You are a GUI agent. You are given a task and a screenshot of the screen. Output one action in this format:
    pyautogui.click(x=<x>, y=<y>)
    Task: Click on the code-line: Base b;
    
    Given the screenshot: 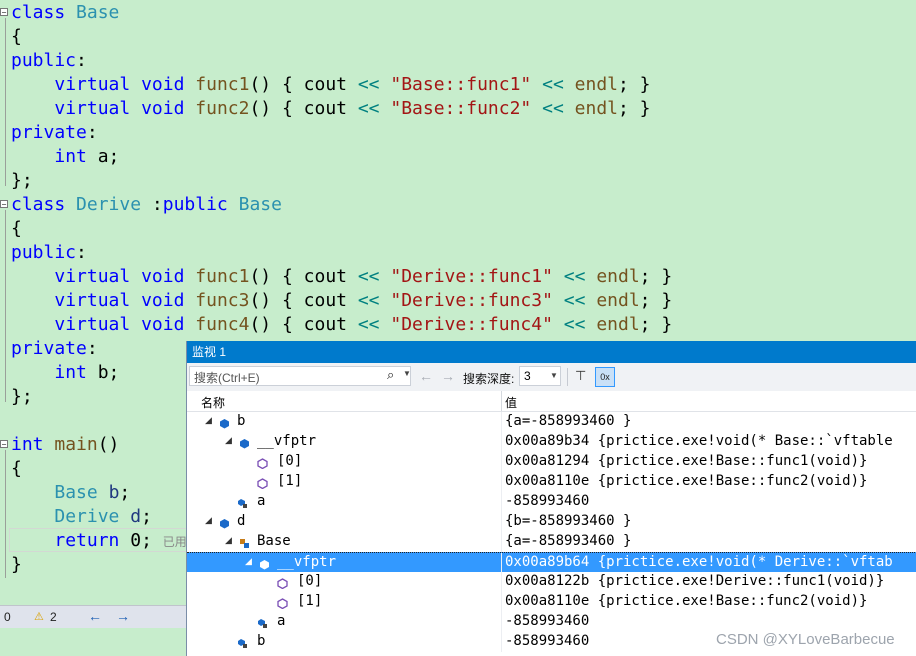 What is the action you would take?
    pyautogui.click(x=70, y=493)
    